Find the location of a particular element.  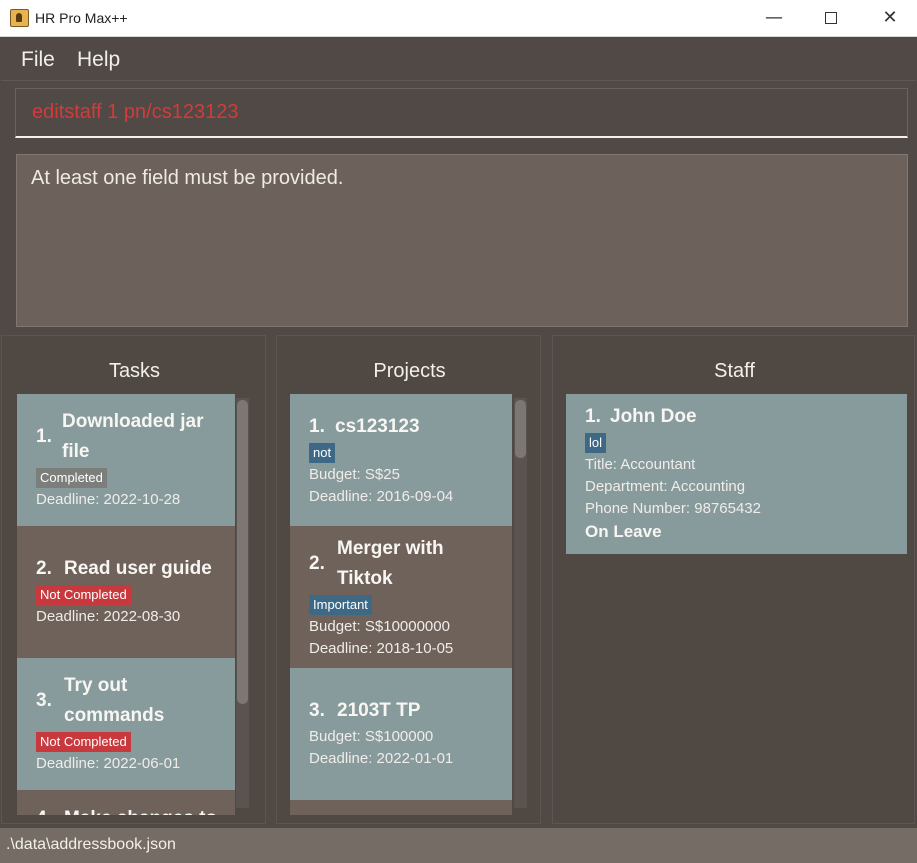

task-name: Downloaded jar file is located at coordinates (133, 436).